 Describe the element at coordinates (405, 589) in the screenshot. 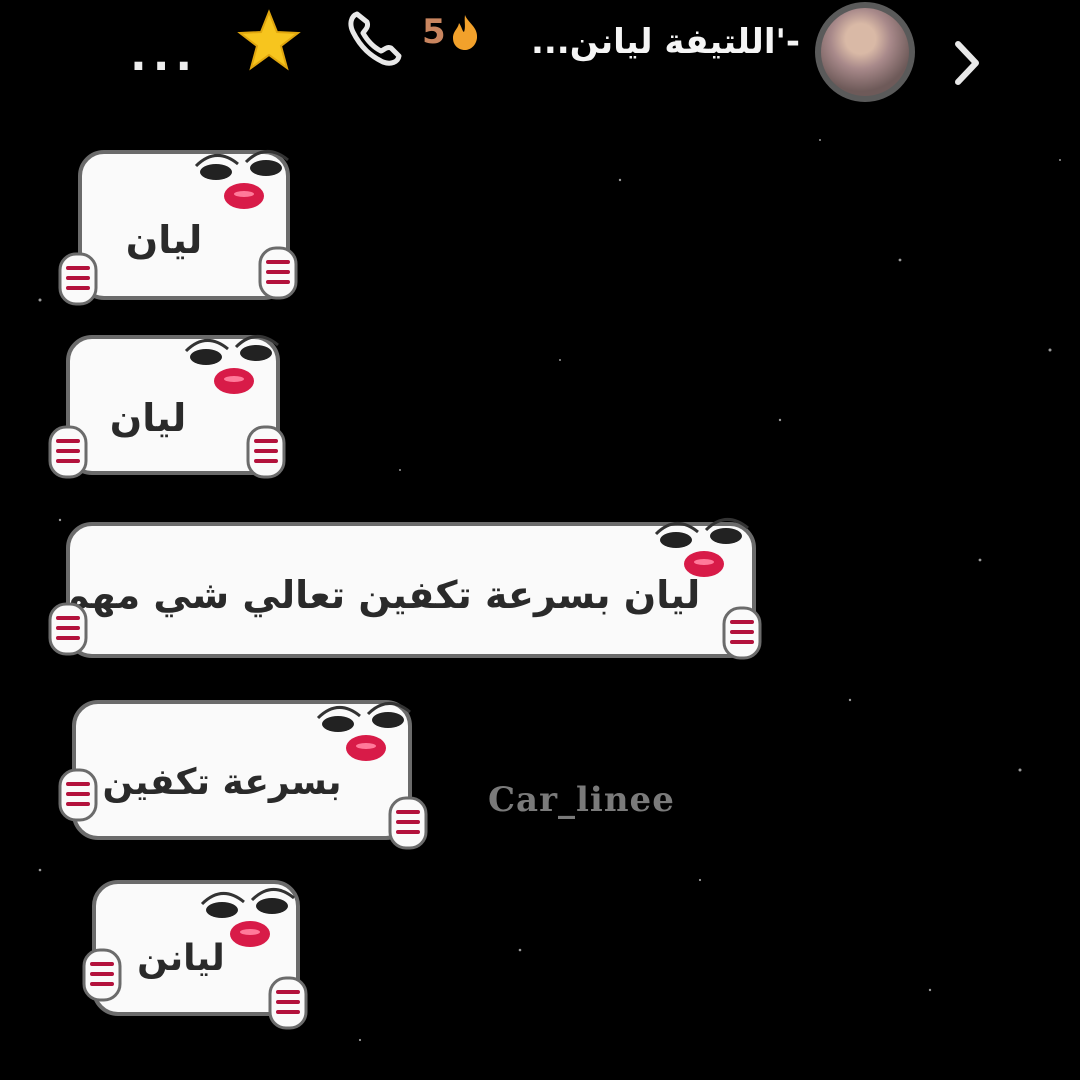

I see `sticker-message: ليان بسرعة تكفين تعالي شي مهم` at that location.